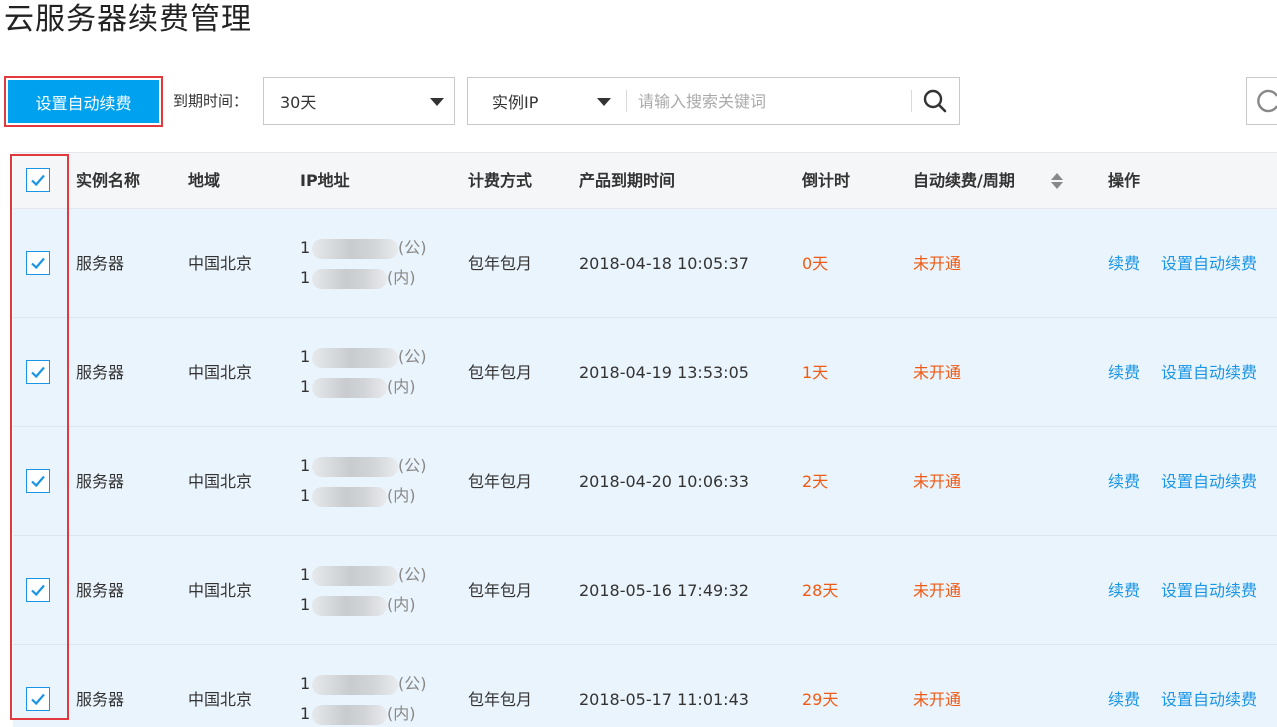 The height and width of the screenshot is (727, 1277). Describe the element at coordinates (773, 101) in the screenshot. I see `search-input` at that location.